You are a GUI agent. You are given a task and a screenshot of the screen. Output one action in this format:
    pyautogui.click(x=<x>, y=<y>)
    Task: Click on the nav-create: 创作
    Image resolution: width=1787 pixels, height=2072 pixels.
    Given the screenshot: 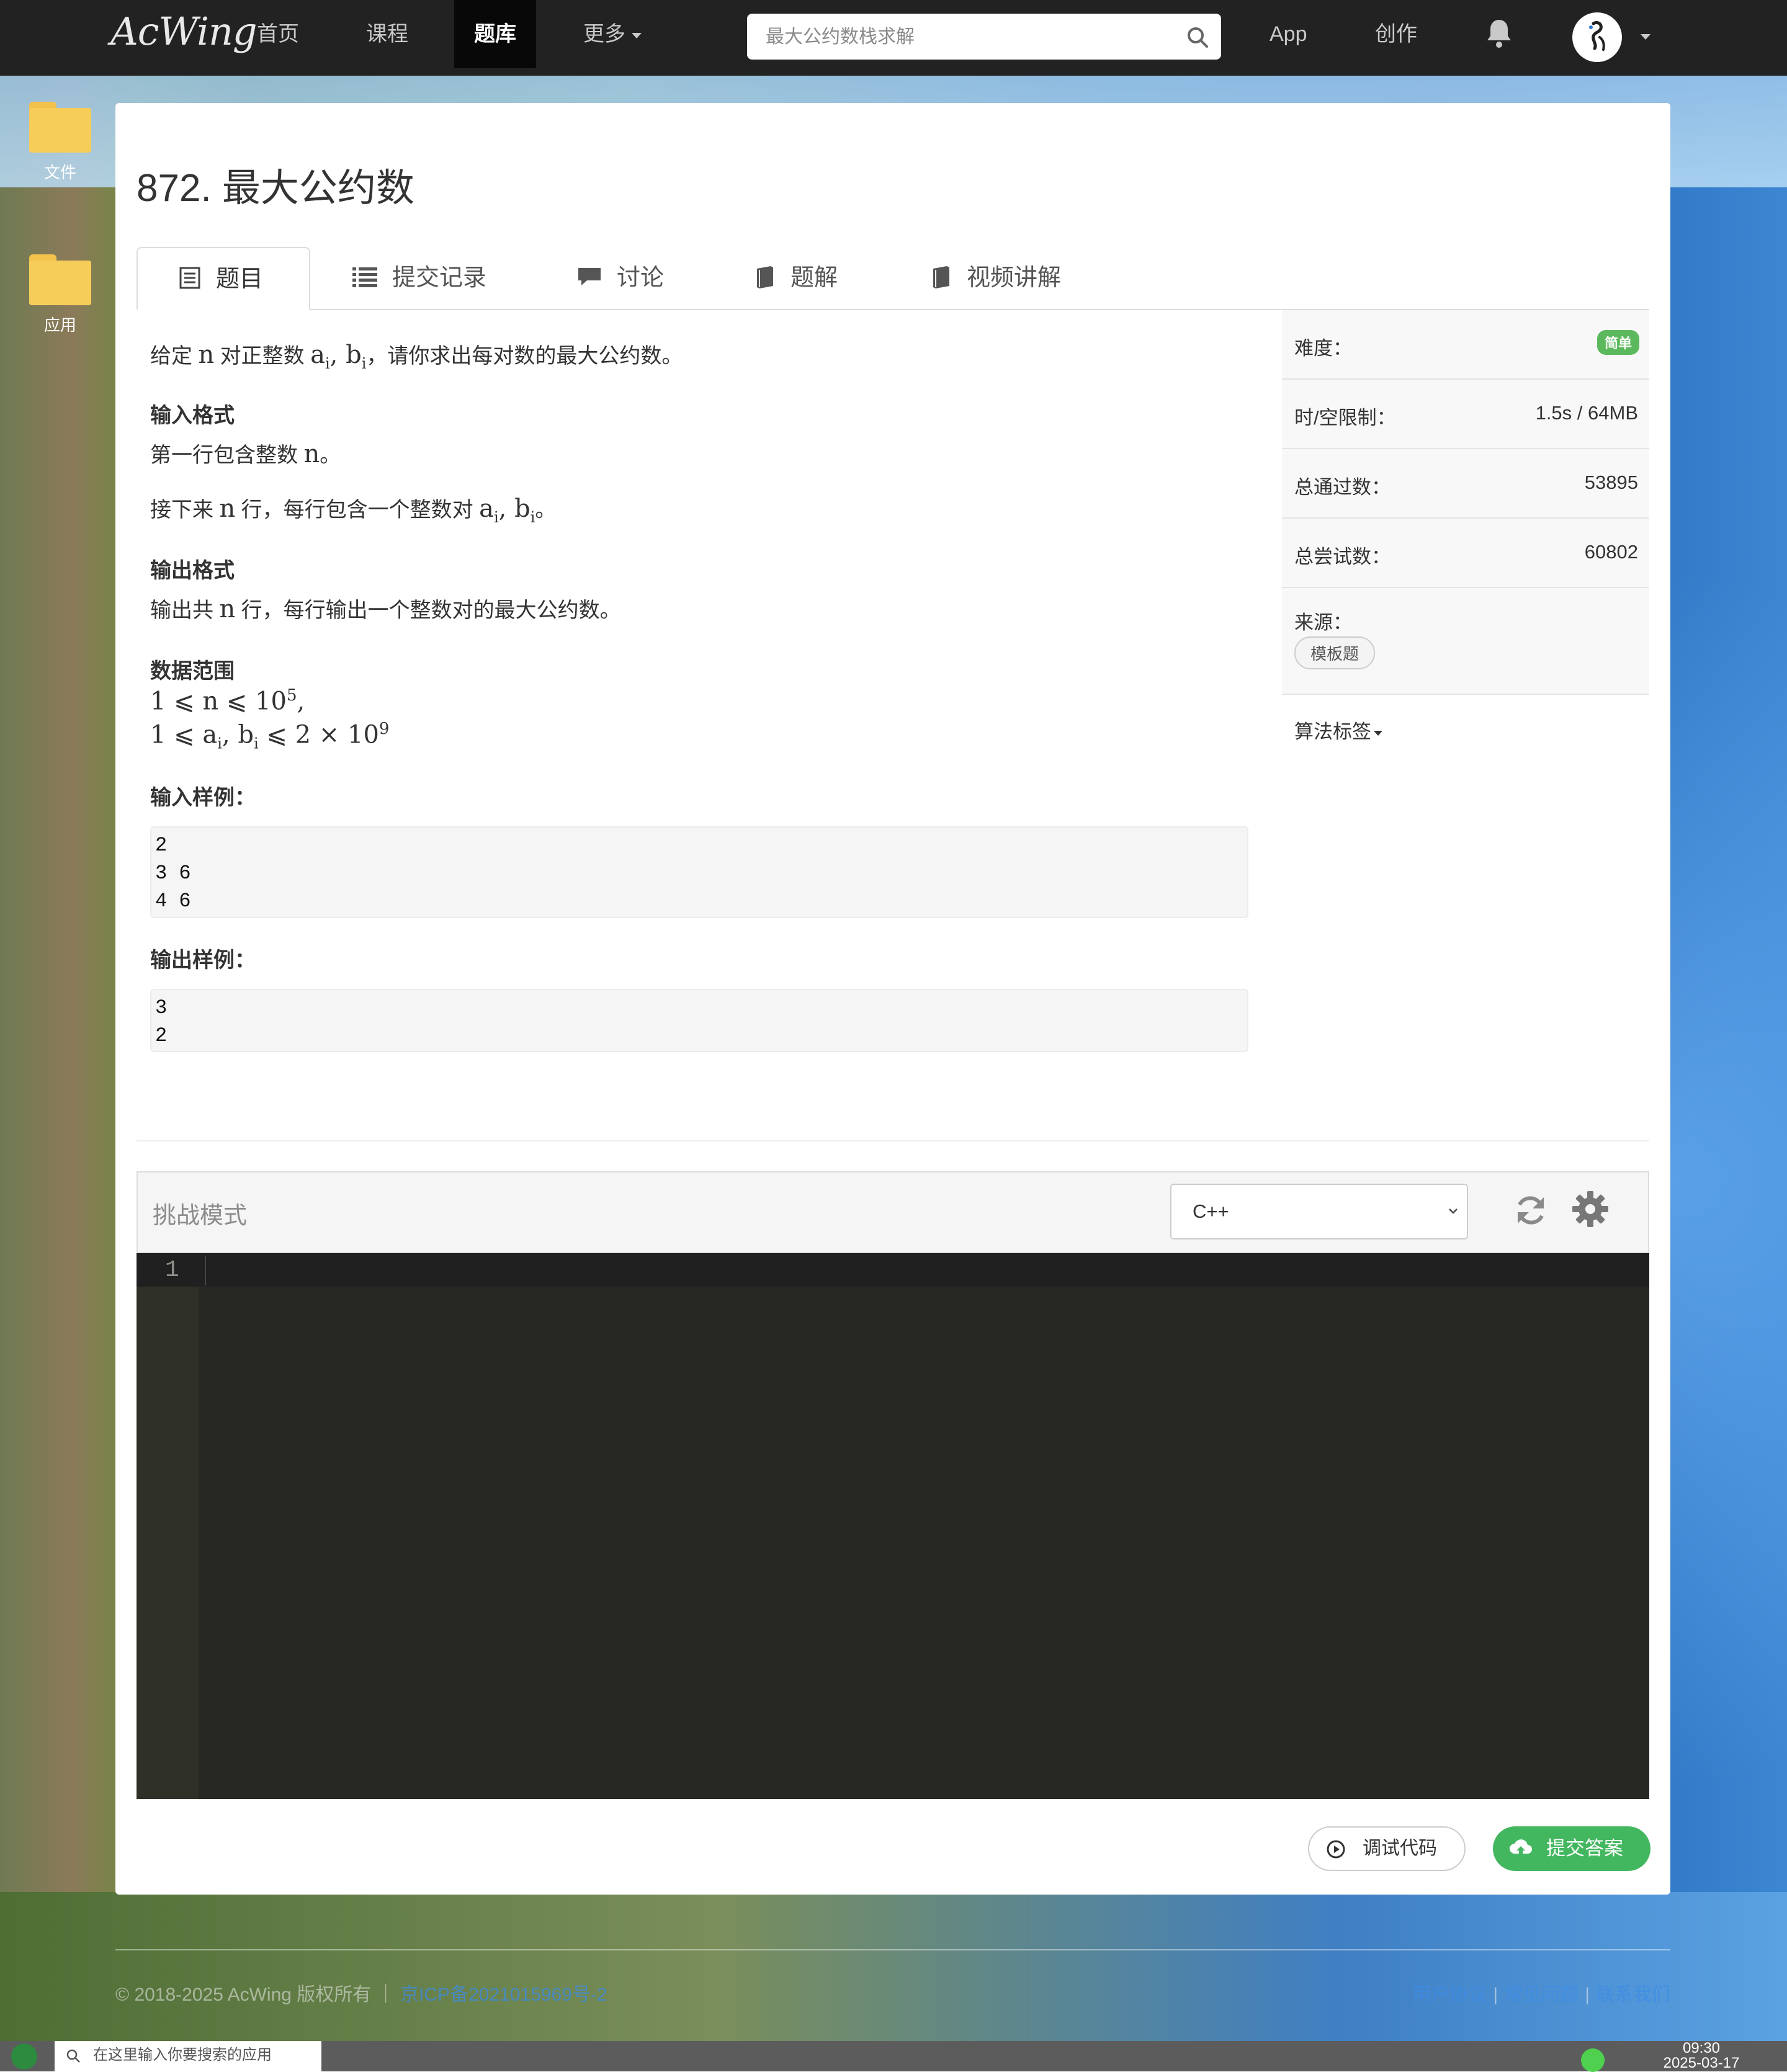 What is the action you would take?
    pyautogui.click(x=1396, y=34)
    